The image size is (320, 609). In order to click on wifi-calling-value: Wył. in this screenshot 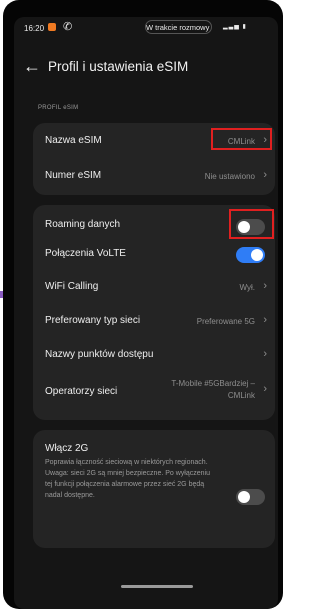, I will do `click(247, 287)`.